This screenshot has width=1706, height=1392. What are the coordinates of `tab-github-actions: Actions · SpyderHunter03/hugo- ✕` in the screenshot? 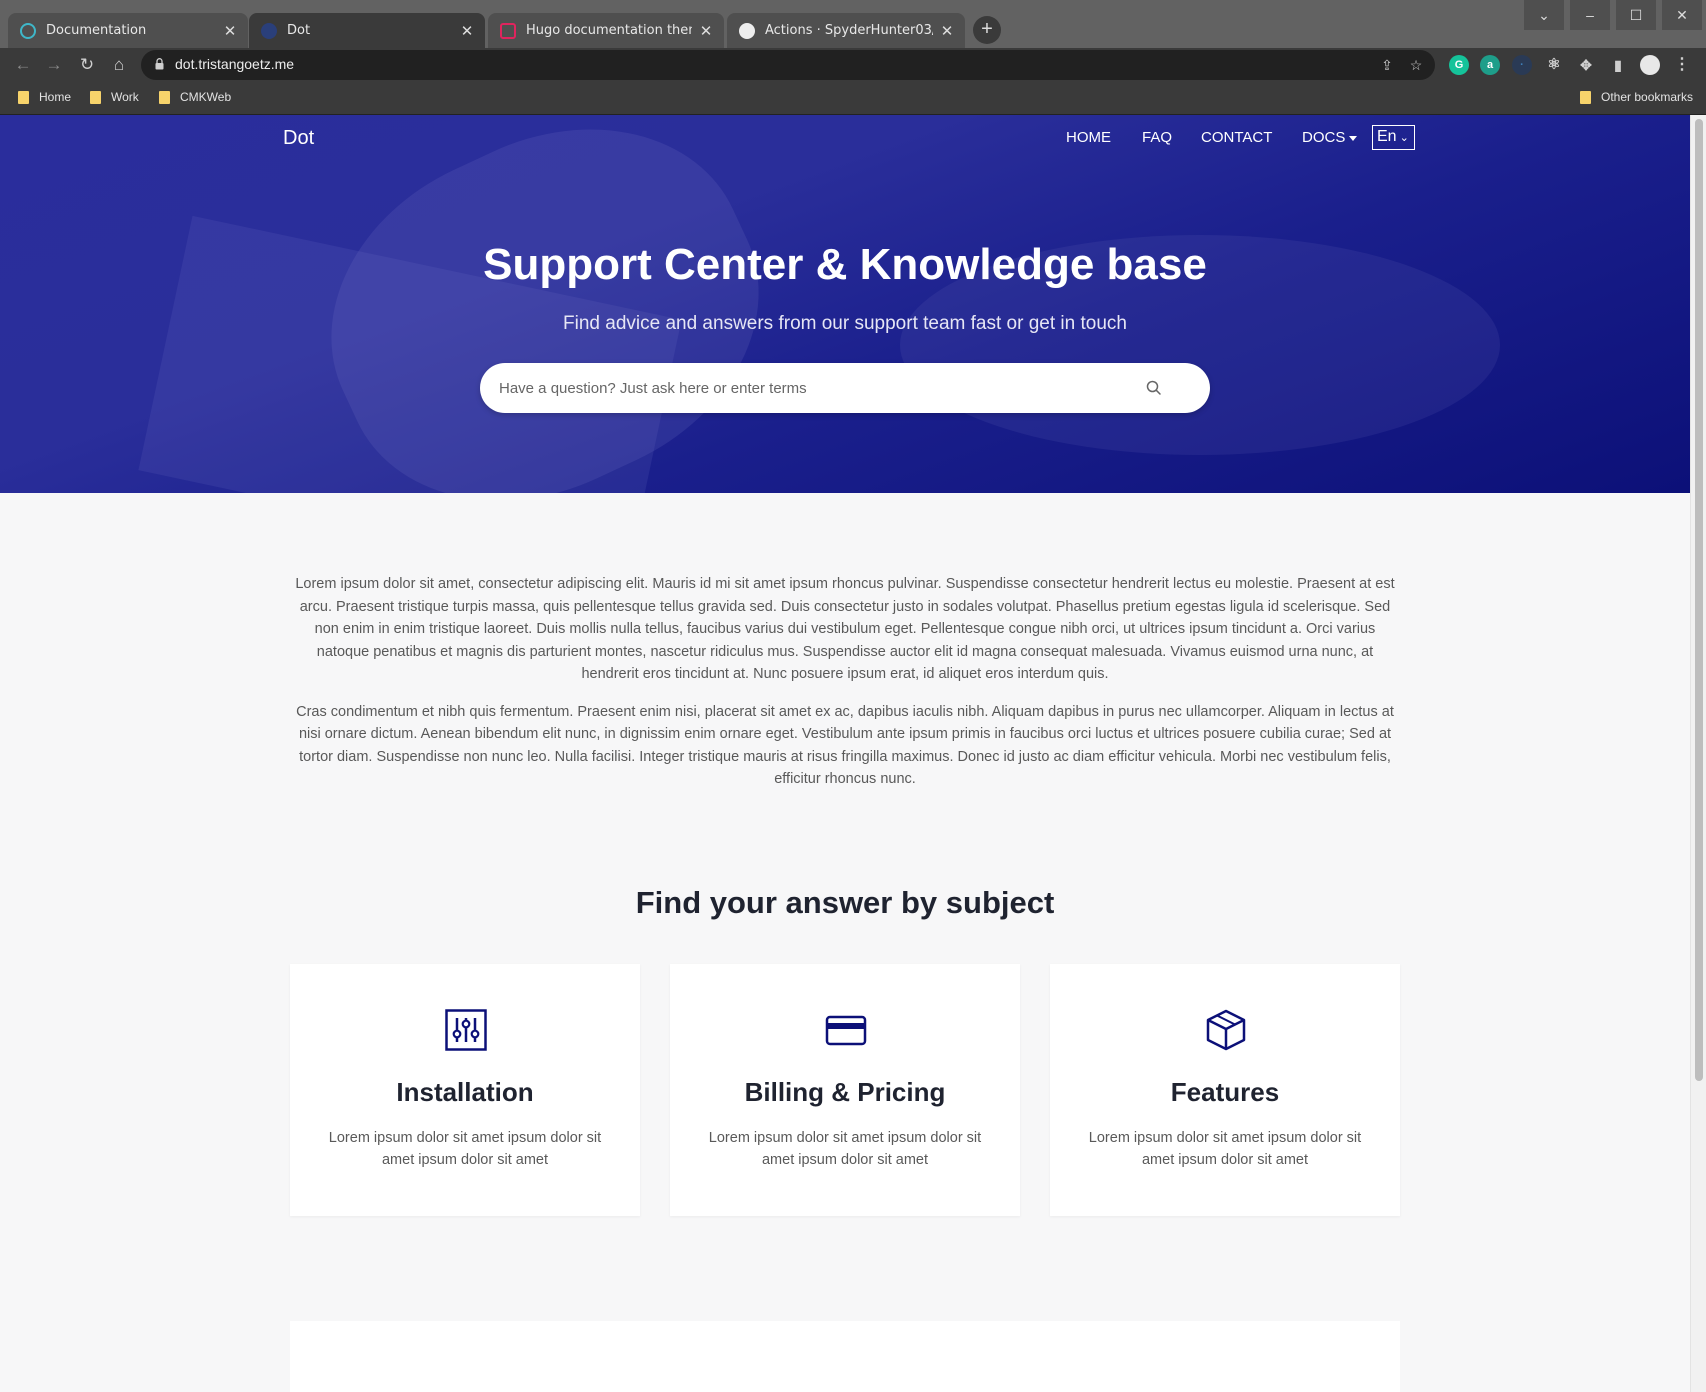 It's located at (846, 30).